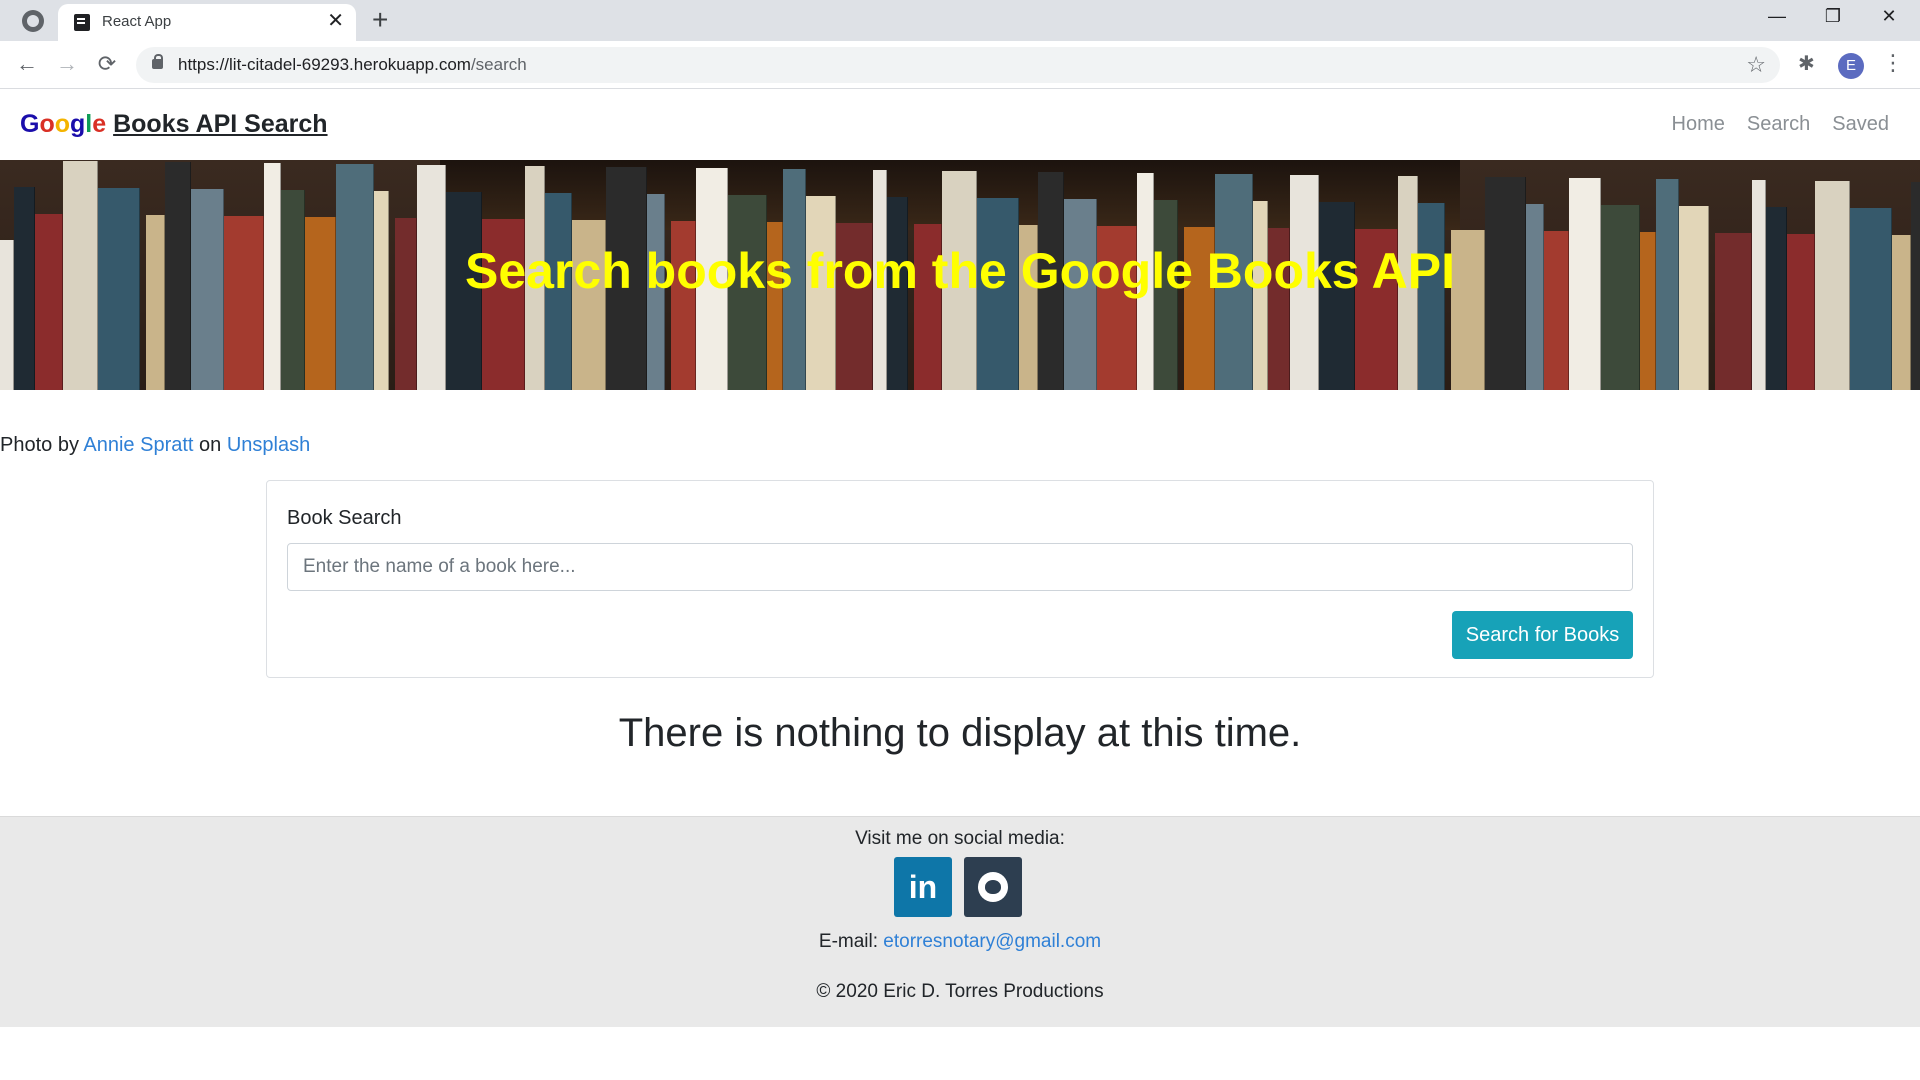 Image resolution: width=1920 pixels, height=1080 pixels. Describe the element at coordinates (1806, 63) in the screenshot. I see `extensions-puzzle-icon: ✱` at that location.